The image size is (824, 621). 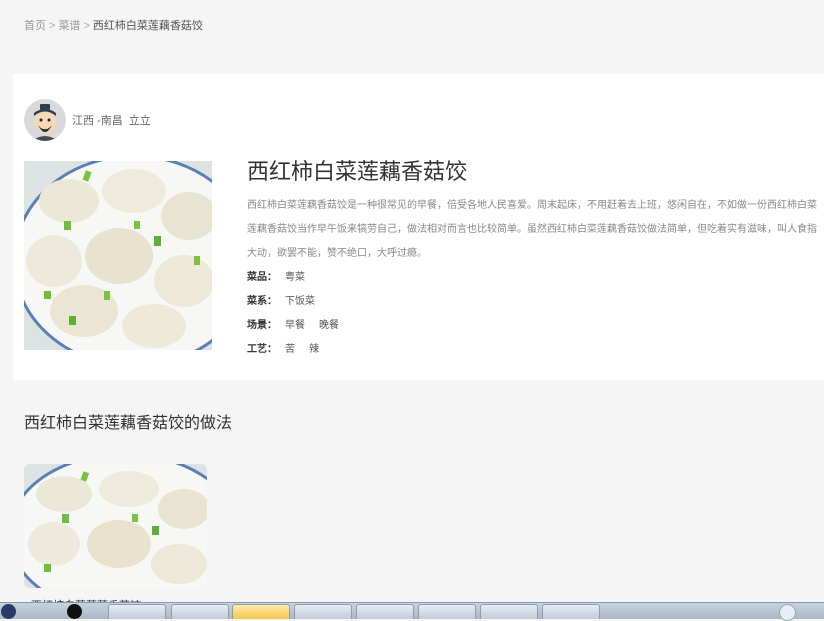 I want to click on os-taskbar, so click(x=412, y=611).